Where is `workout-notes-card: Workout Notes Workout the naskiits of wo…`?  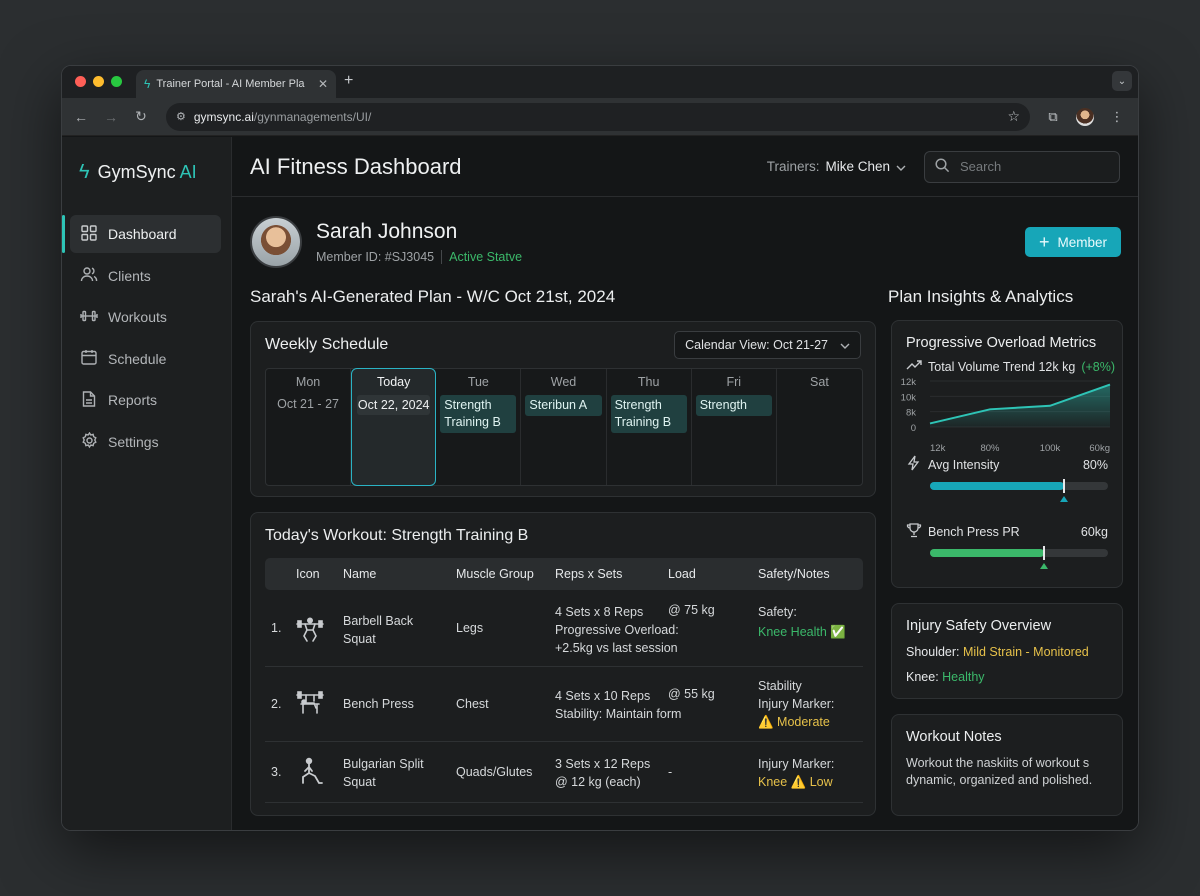
workout-notes-card: Workout Notes Workout the naskiits of wo… is located at coordinates (1007, 765).